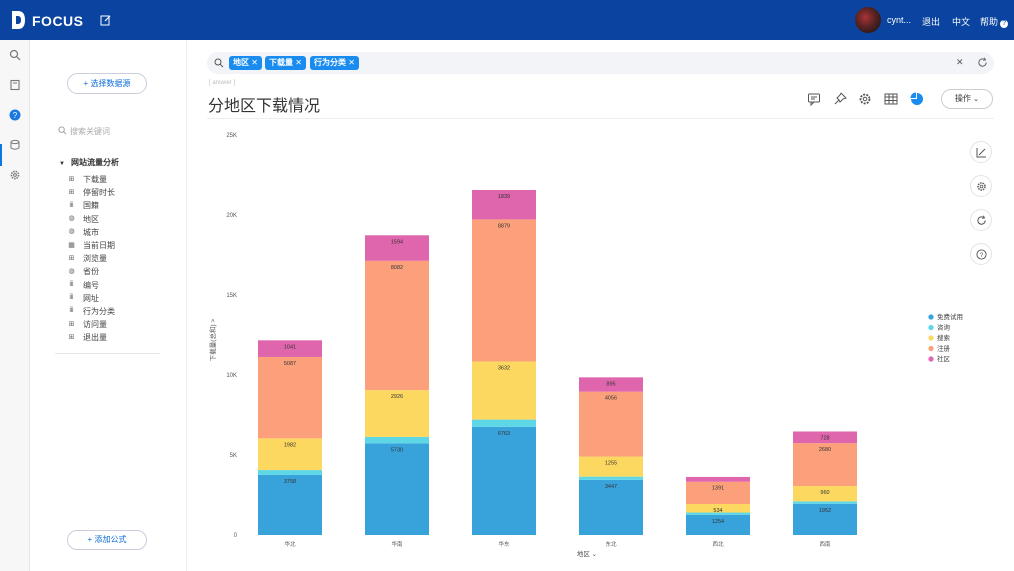  Describe the element at coordinates (611, 399) in the screenshot. I see `data-label: 4056` at that location.